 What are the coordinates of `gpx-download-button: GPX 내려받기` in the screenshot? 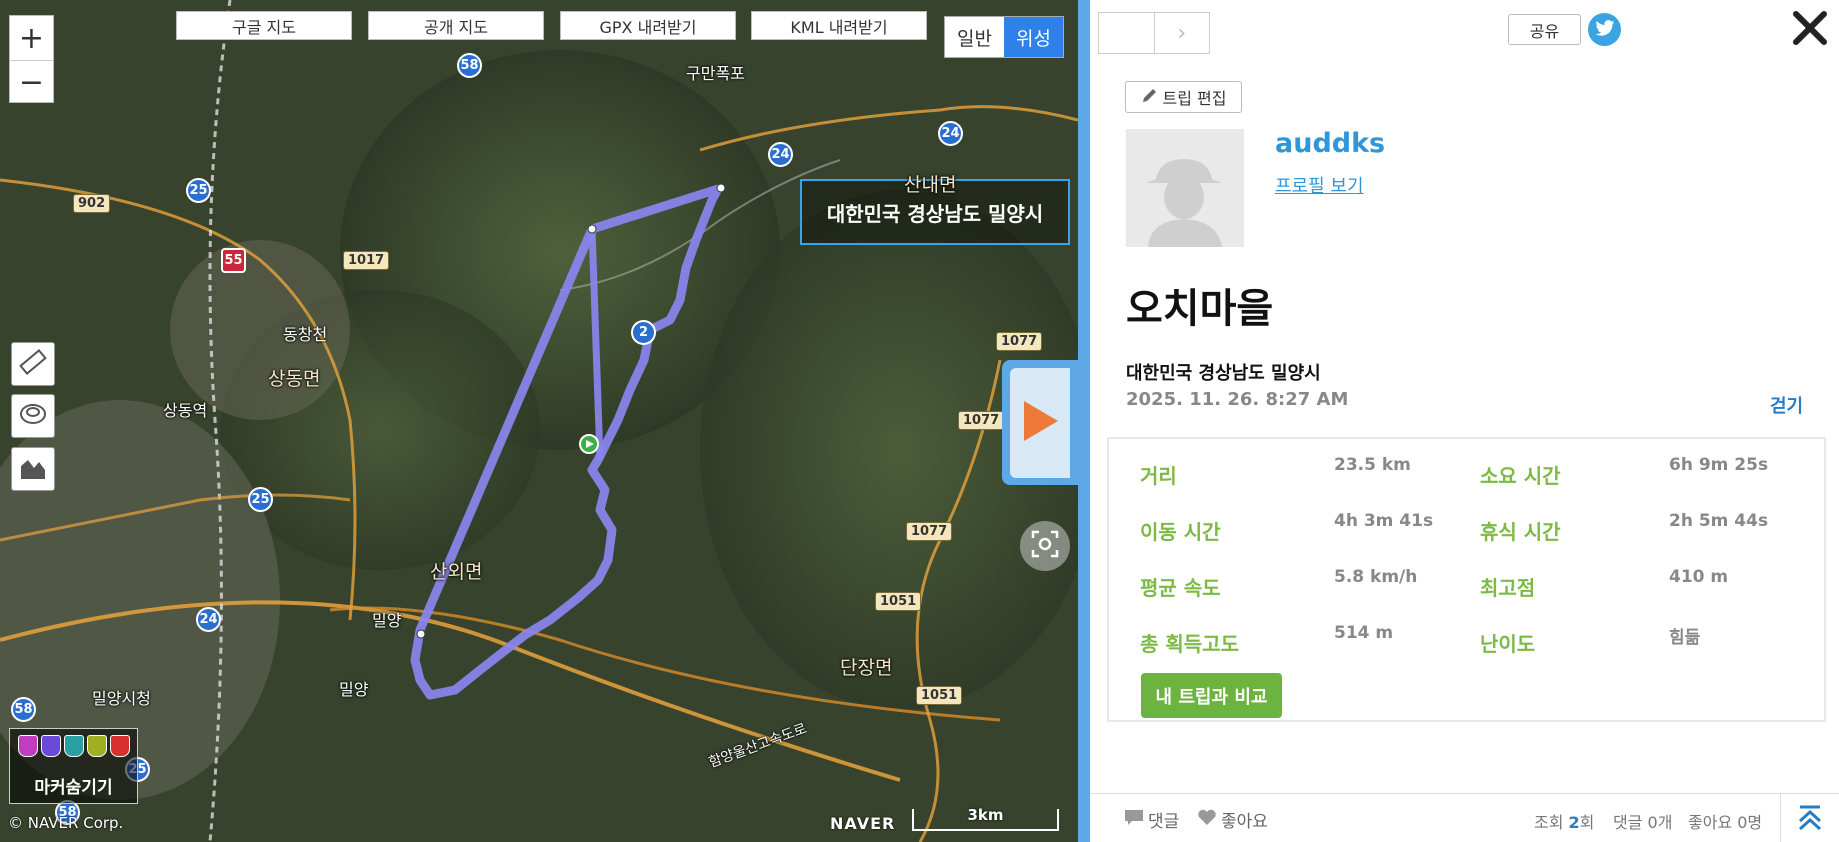 It's located at (648, 25).